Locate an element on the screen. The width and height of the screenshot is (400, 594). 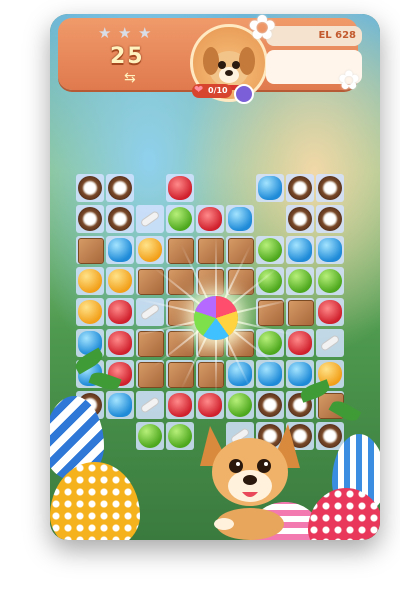
top-hud: ★ ★ ★ 25 ⇆ EL 628 is located at coordinates (210, 60).